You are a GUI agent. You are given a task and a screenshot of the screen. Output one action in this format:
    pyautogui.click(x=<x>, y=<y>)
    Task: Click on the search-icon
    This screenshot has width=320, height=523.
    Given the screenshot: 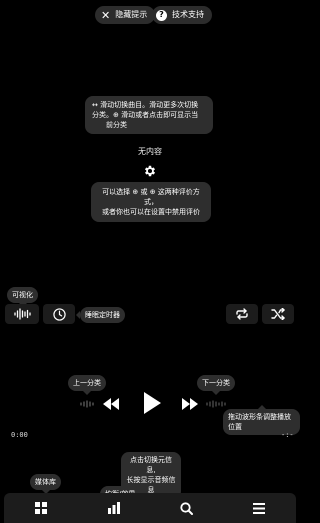 What is the action you would take?
    pyautogui.click(x=186, y=508)
    